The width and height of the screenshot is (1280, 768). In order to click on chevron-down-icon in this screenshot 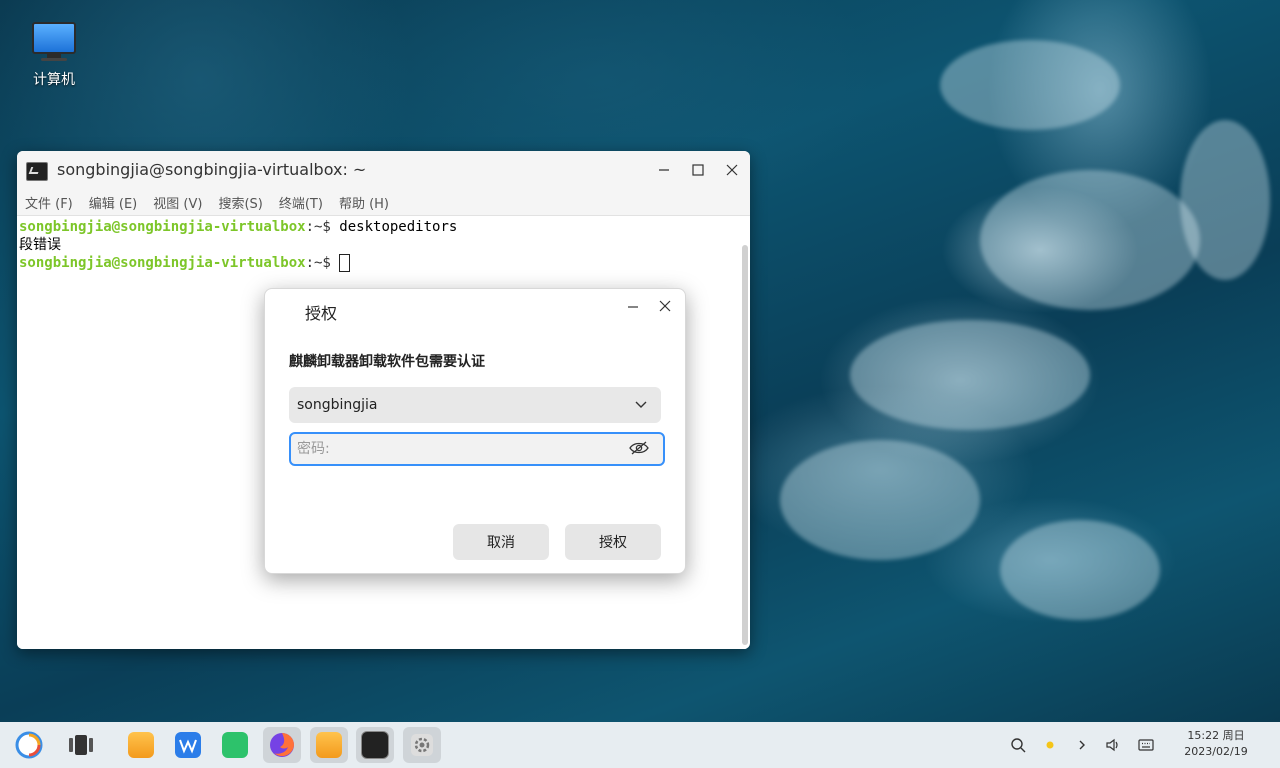, I will do `click(641, 404)`.